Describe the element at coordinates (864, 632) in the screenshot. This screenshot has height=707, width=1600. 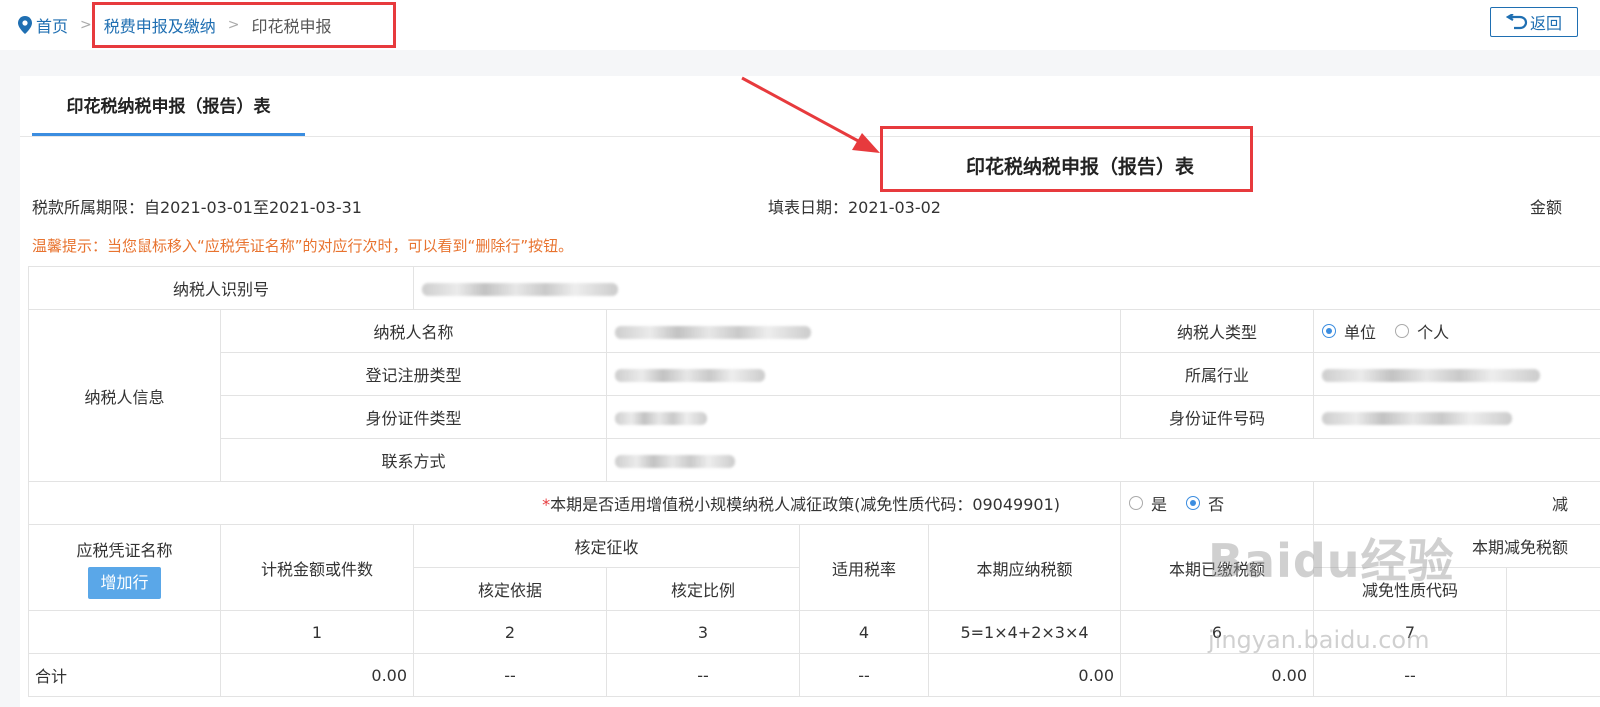
I see `index-cell: 4` at that location.